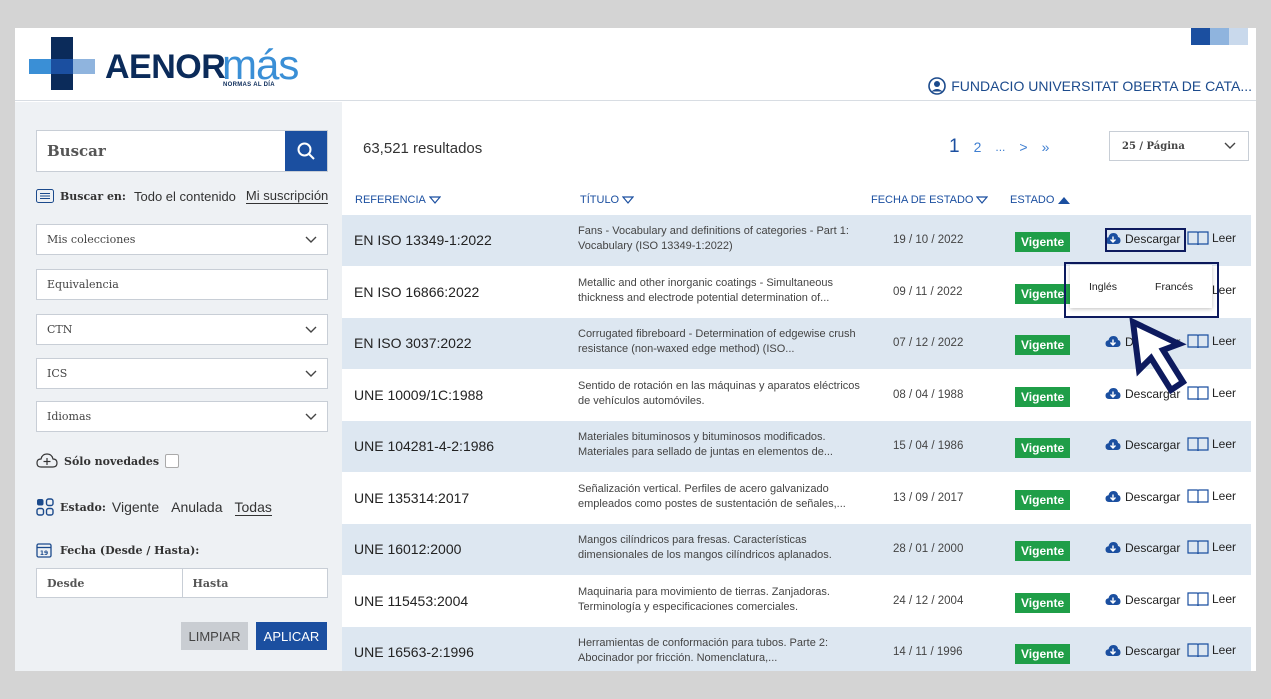 This screenshot has width=1271, height=699. Describe the element at coordinates (411, 498) in the screenshot. I see `row-reference: UNE 135314:2017` at that location.